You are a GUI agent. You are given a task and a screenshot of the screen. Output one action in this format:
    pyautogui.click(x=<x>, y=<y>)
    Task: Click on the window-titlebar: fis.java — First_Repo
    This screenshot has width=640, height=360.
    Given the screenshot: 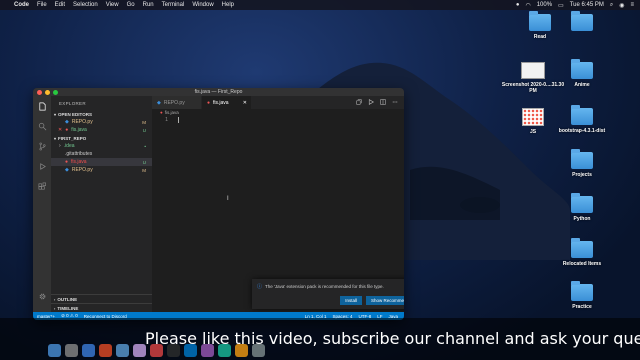 What is the action you would take?
    pyautogui.click(x=218, y=92)
    